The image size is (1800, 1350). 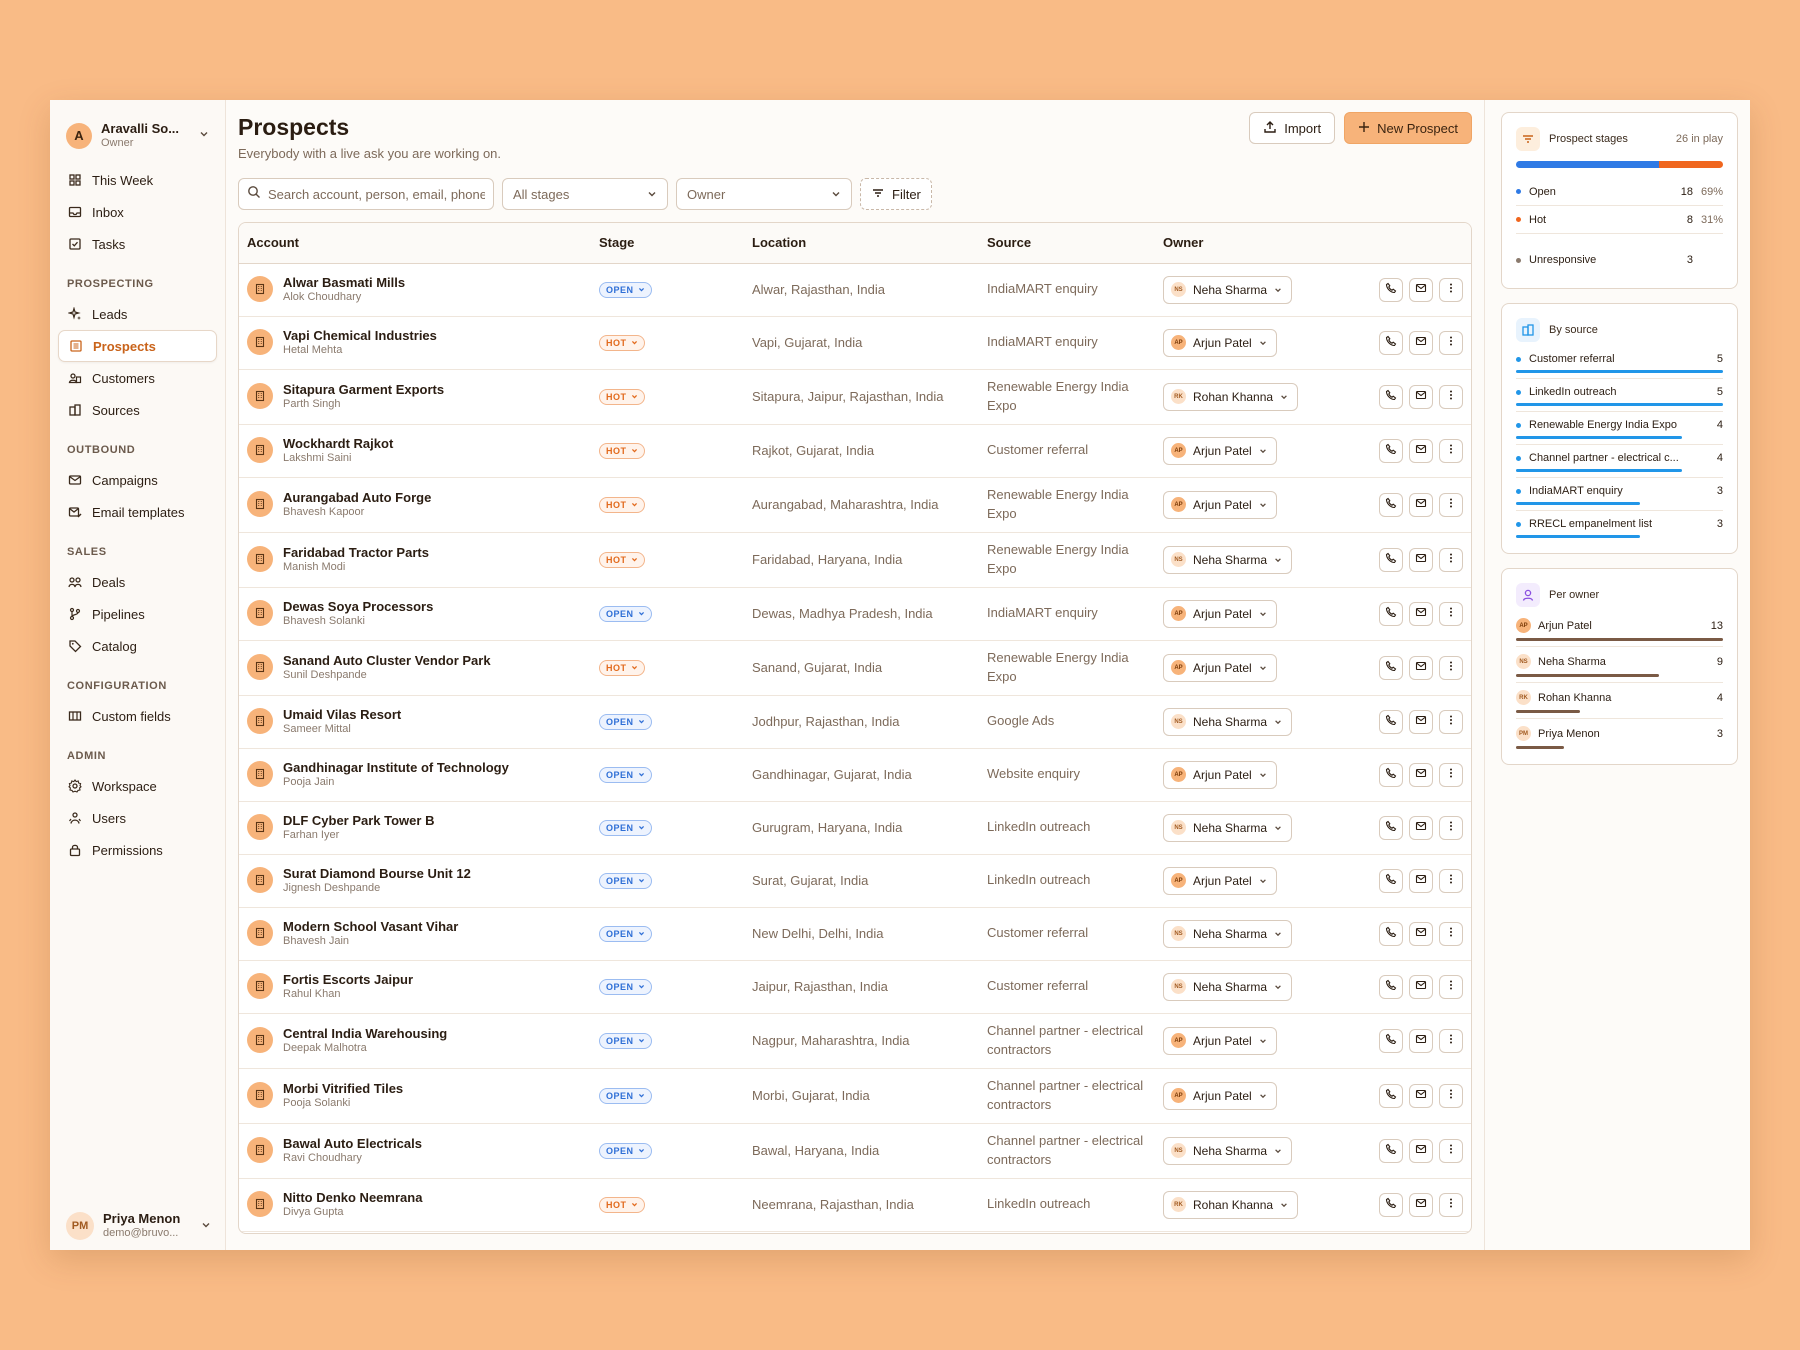 I want to click on import-button: Import, so click(x=1292, y=128).